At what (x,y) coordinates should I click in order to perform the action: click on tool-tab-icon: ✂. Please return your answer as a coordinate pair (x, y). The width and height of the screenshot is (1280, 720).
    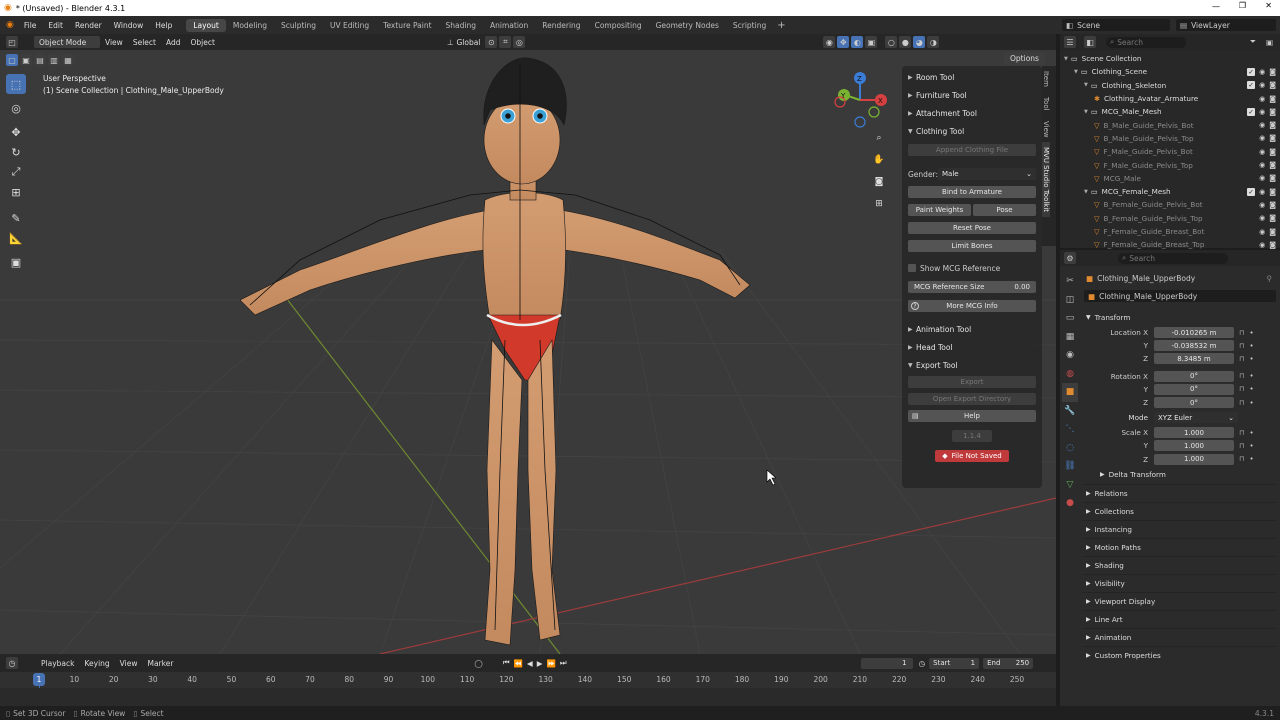
    Looking at the image, I should click on (1070, 281).